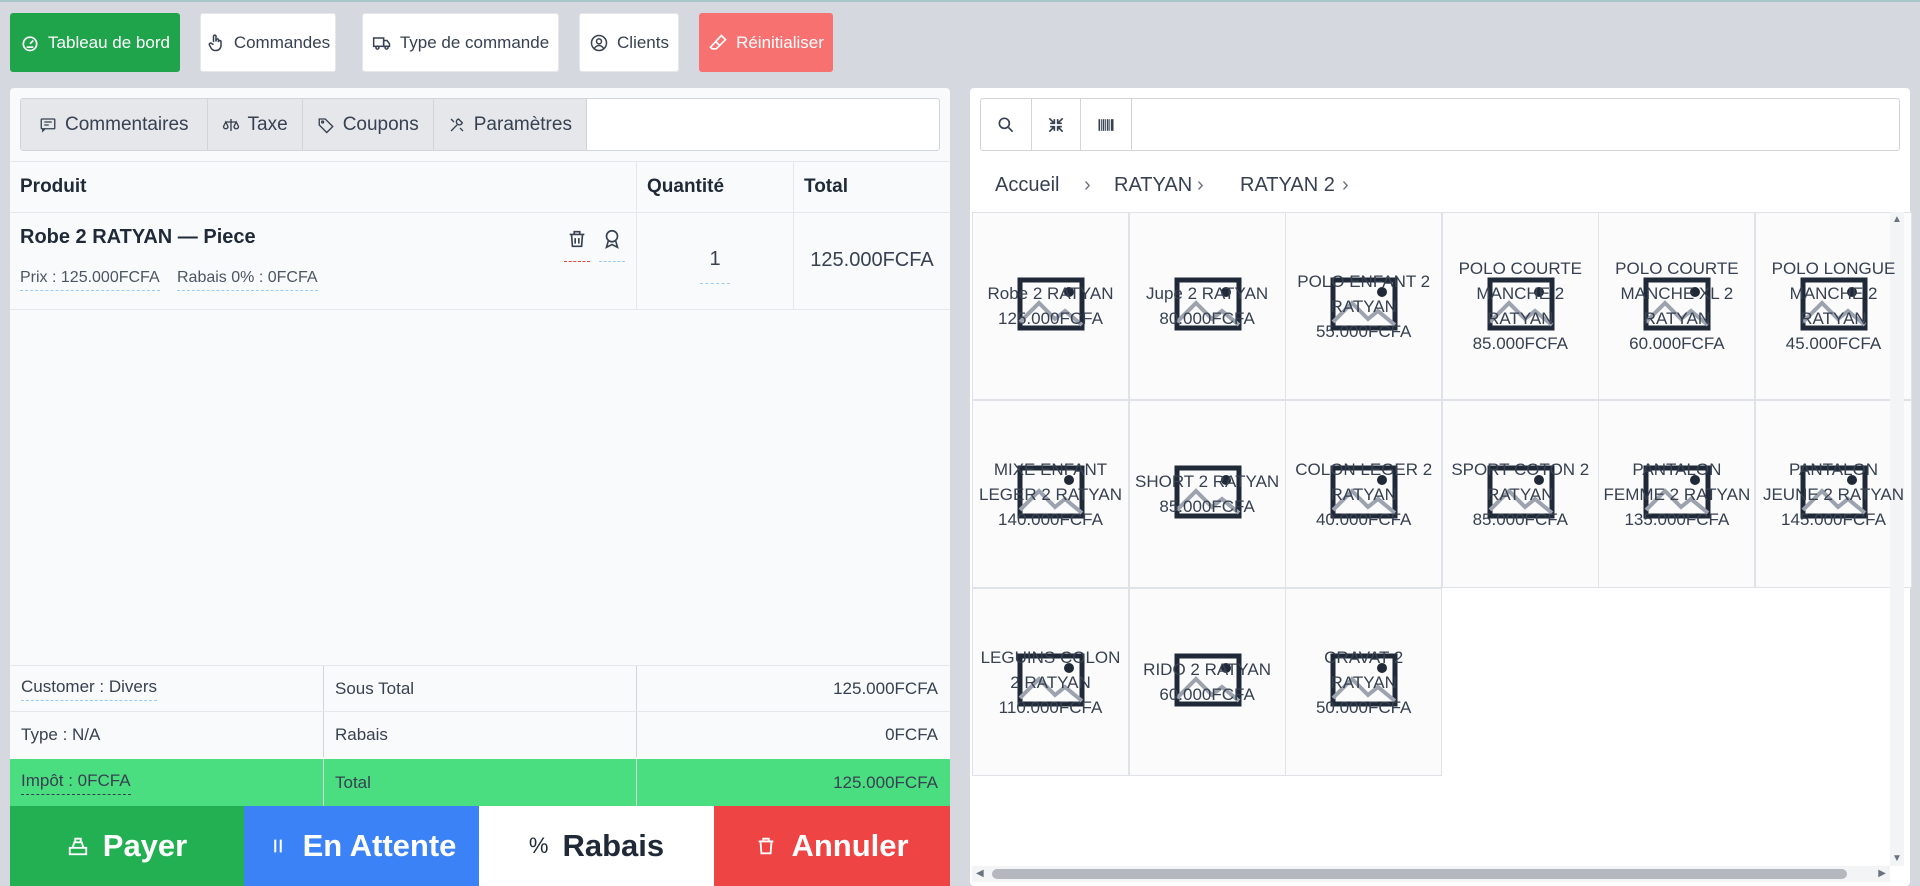 Image resolution: width=1920 pixels, height=886 pixels. Describe the element at coordinates (1364, 293) in the screenshot. I see `product-name: POLO ENFANT 2 RATYAN` at that location.